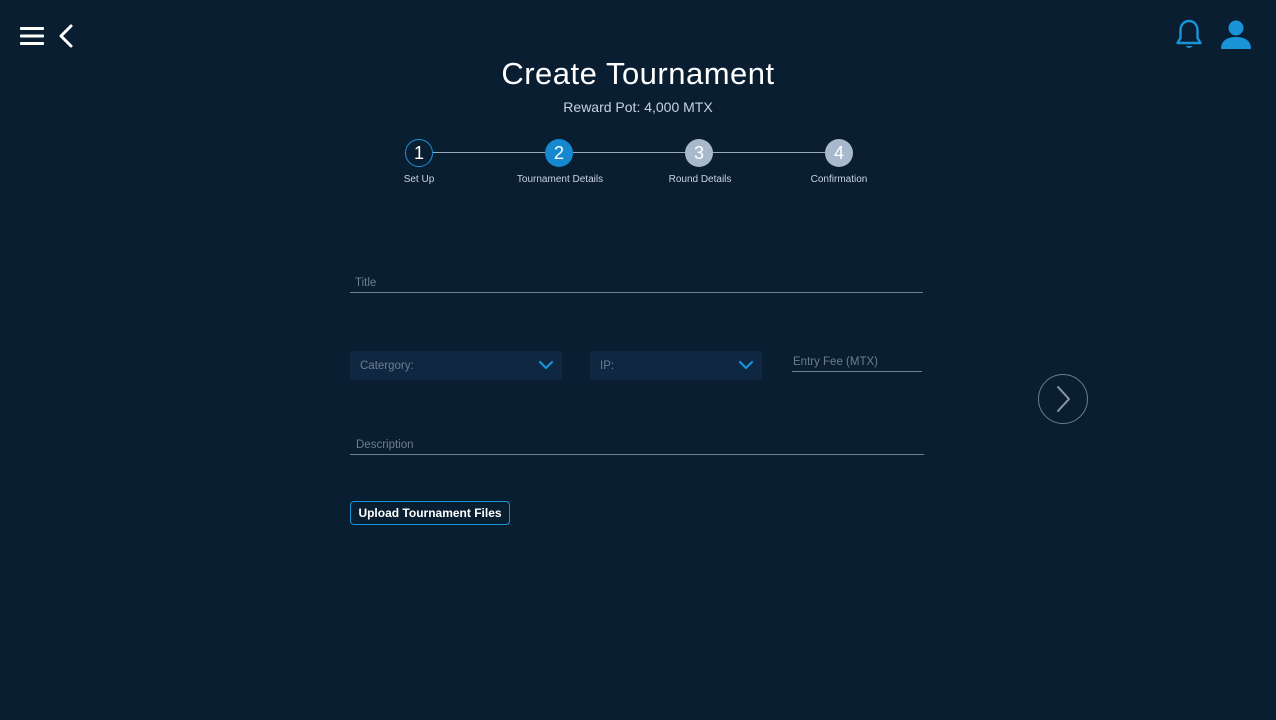 The height and width of the screenshot is (720, 1276). Describe the element at coordinates (637, 454) in the screenshot. I see `description-underline` at that location.